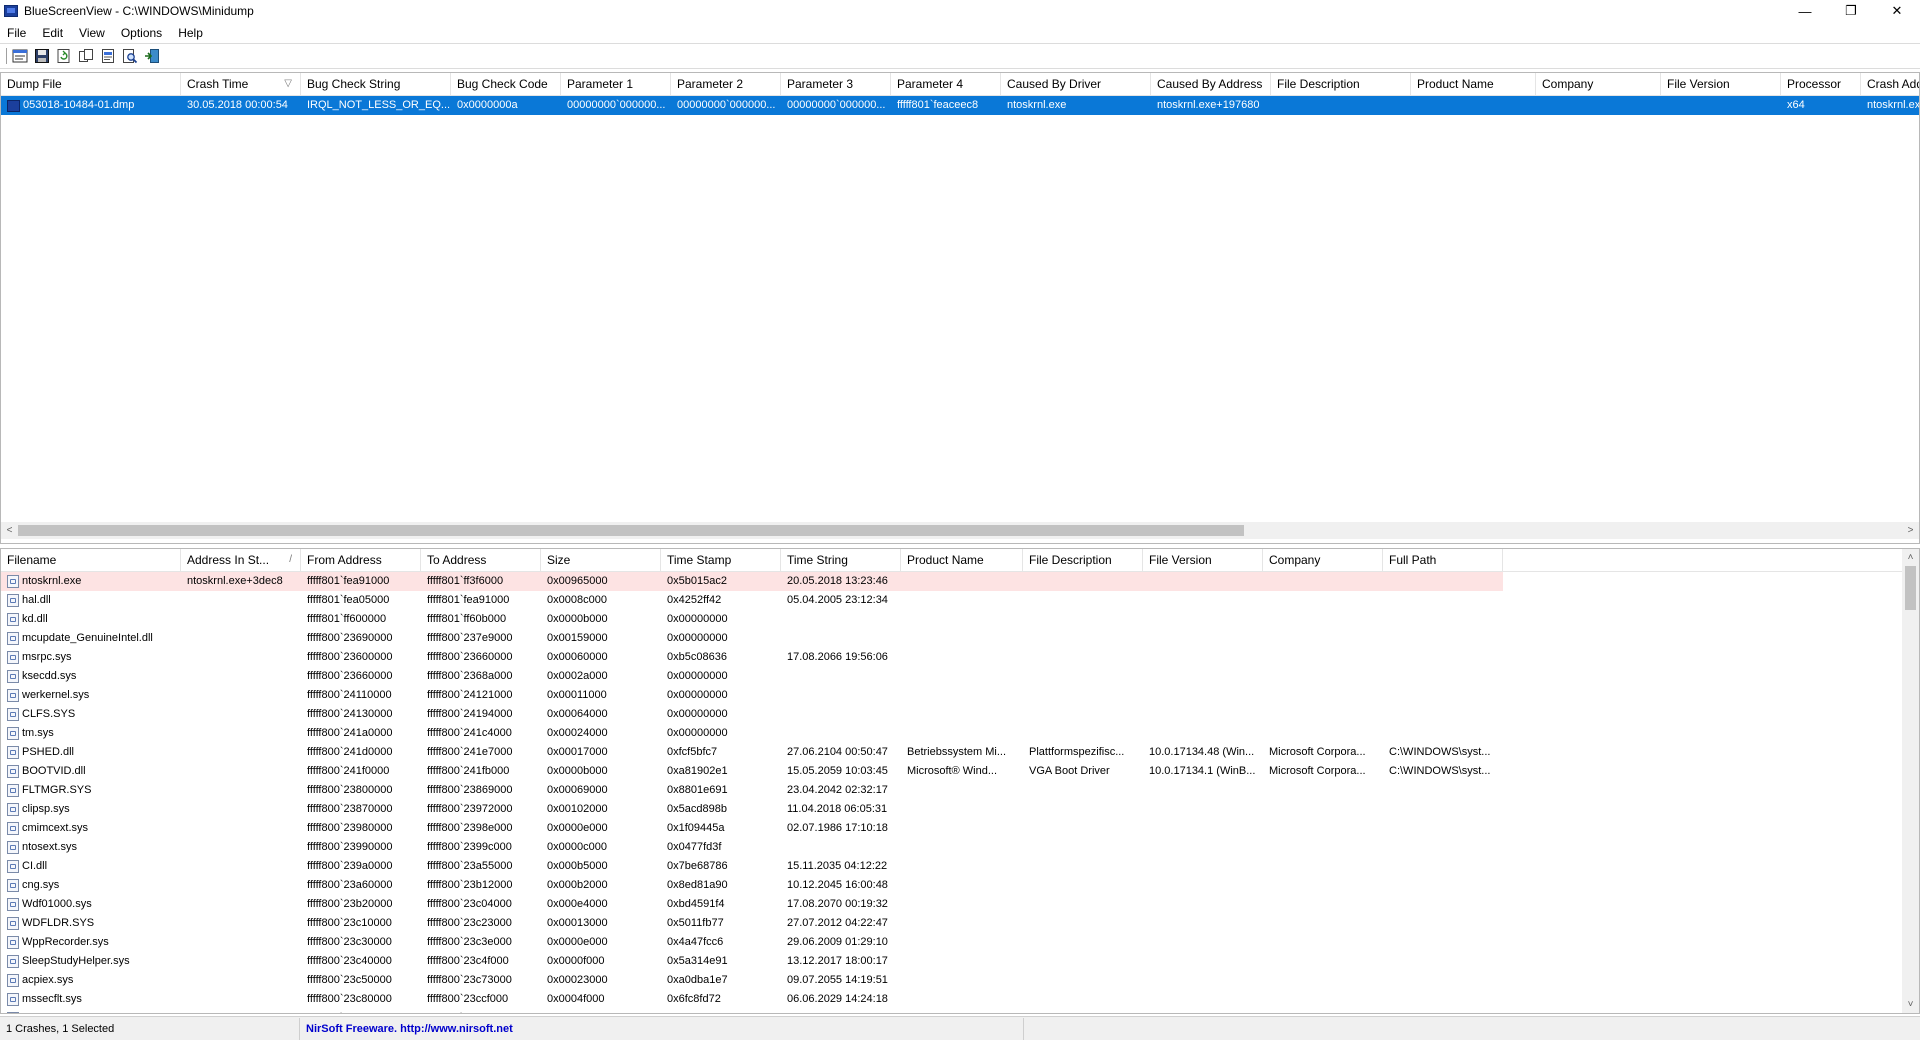 The image size is (1920, 1040). I want to click on table-cell: fffff800`23660000, so click(470, 657).